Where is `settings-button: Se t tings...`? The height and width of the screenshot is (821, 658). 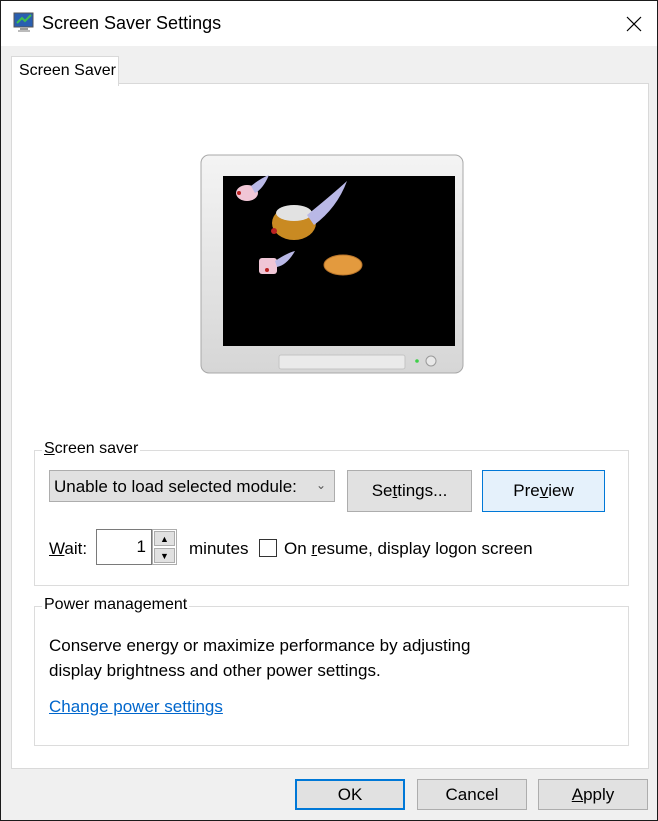 settings-button: Se t tings... is located at coordinates (409, 491).